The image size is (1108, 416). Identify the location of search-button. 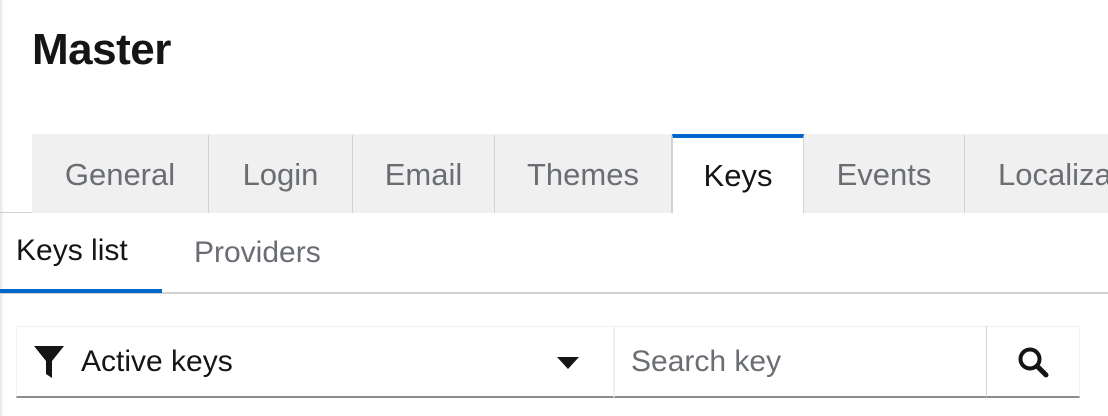
(1033, 362).